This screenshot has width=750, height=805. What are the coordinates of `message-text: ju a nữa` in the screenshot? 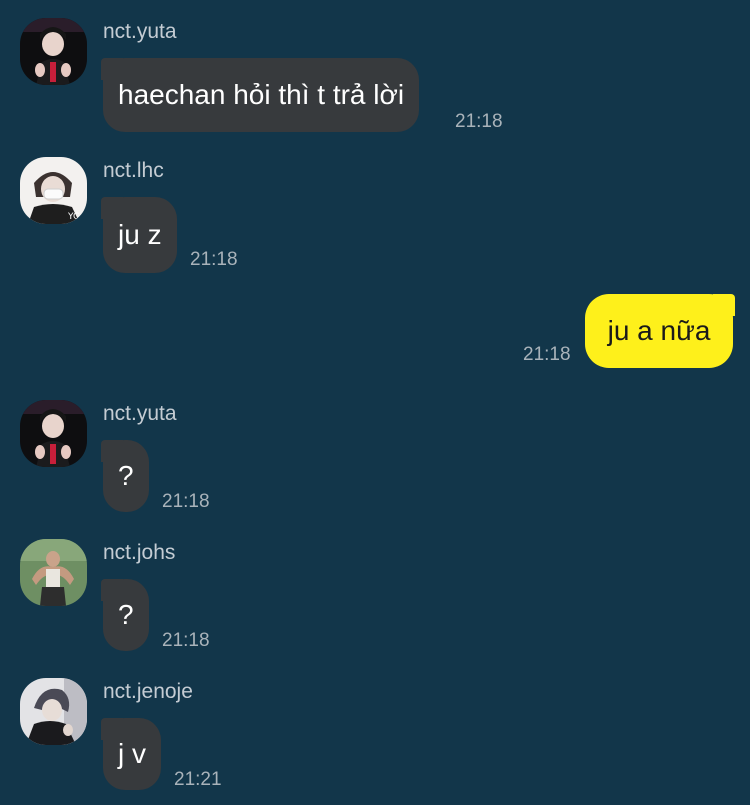 It's located at (659, 330).